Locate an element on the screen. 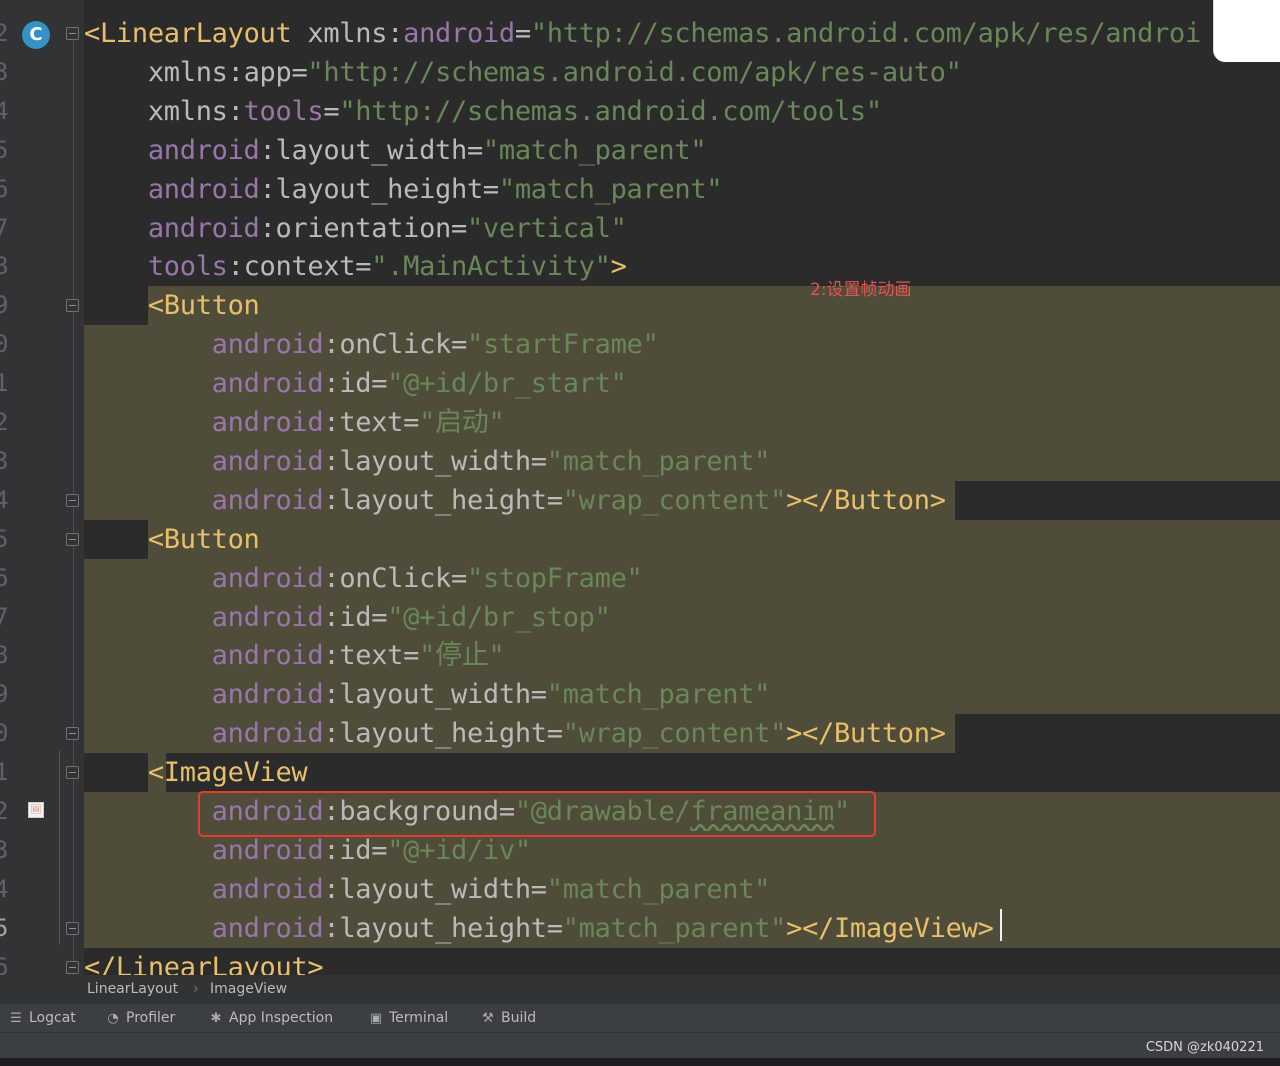 The width and height of the screenshot is (1280, 1066). code-token: ".MainActivity" is located at coordinates (491, 267).